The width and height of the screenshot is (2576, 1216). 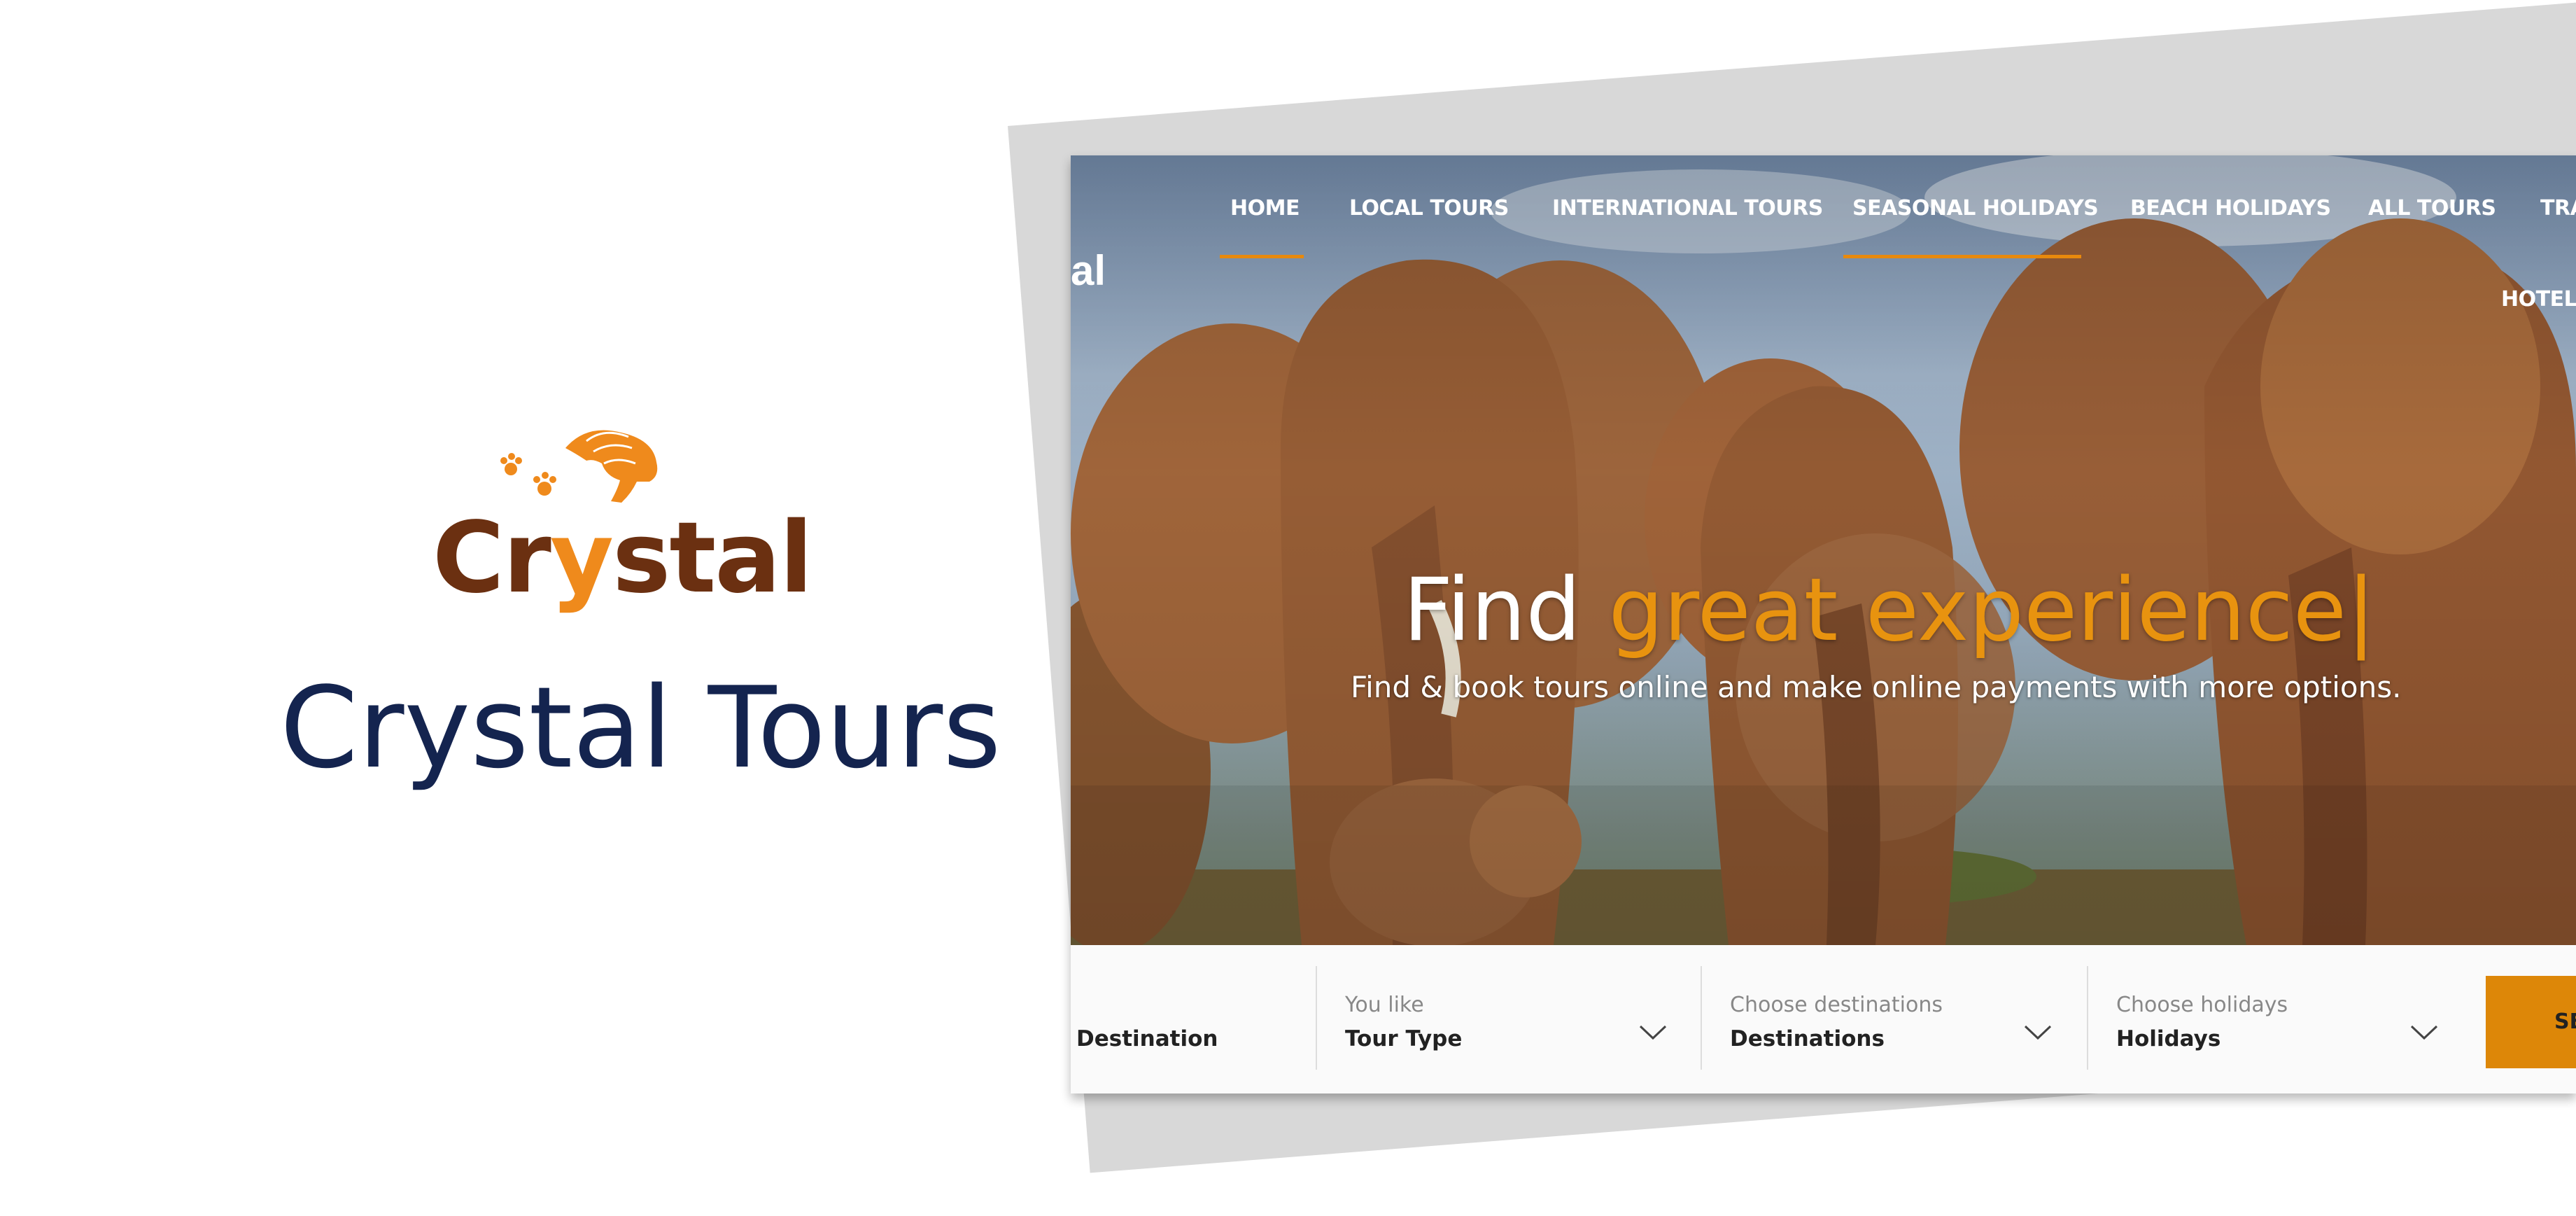 What do you see at coordinates (1807, 1038) in the screenshot?
I see `destinations-value: Destinations` at bounding box center [1807, 1038].